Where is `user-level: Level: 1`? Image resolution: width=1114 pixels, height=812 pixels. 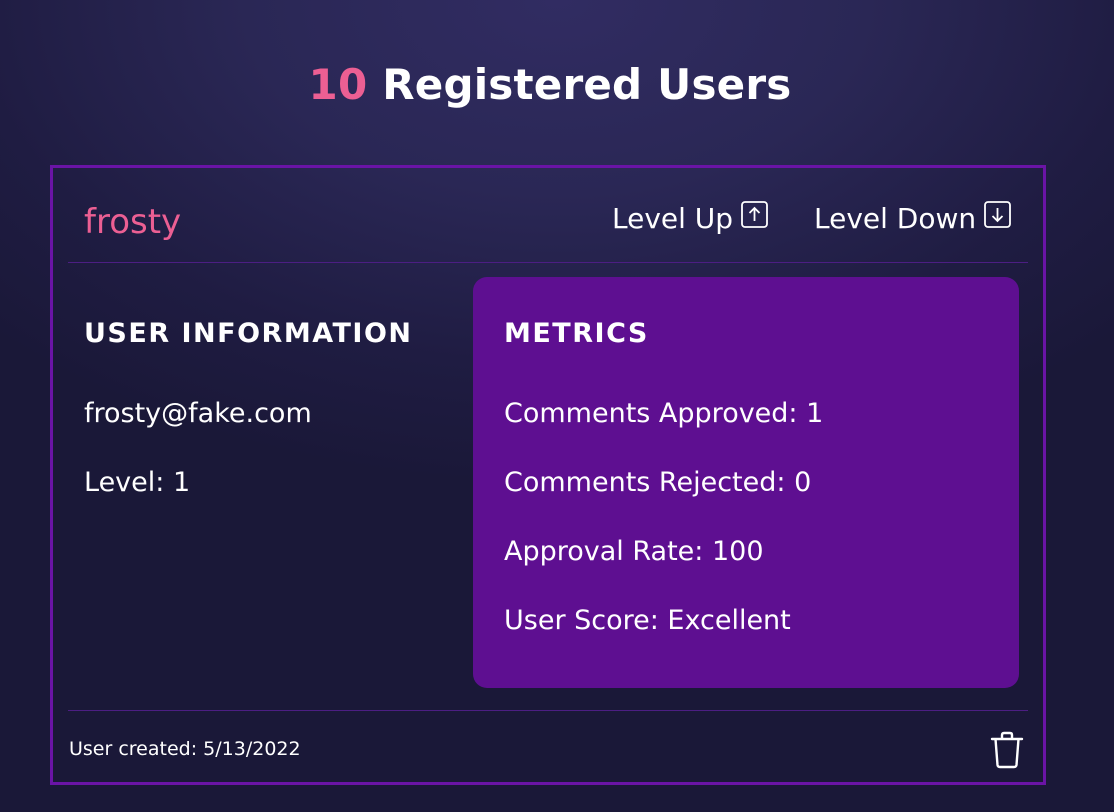
user-level: Level: 1 is located at coordinates (137, 482).